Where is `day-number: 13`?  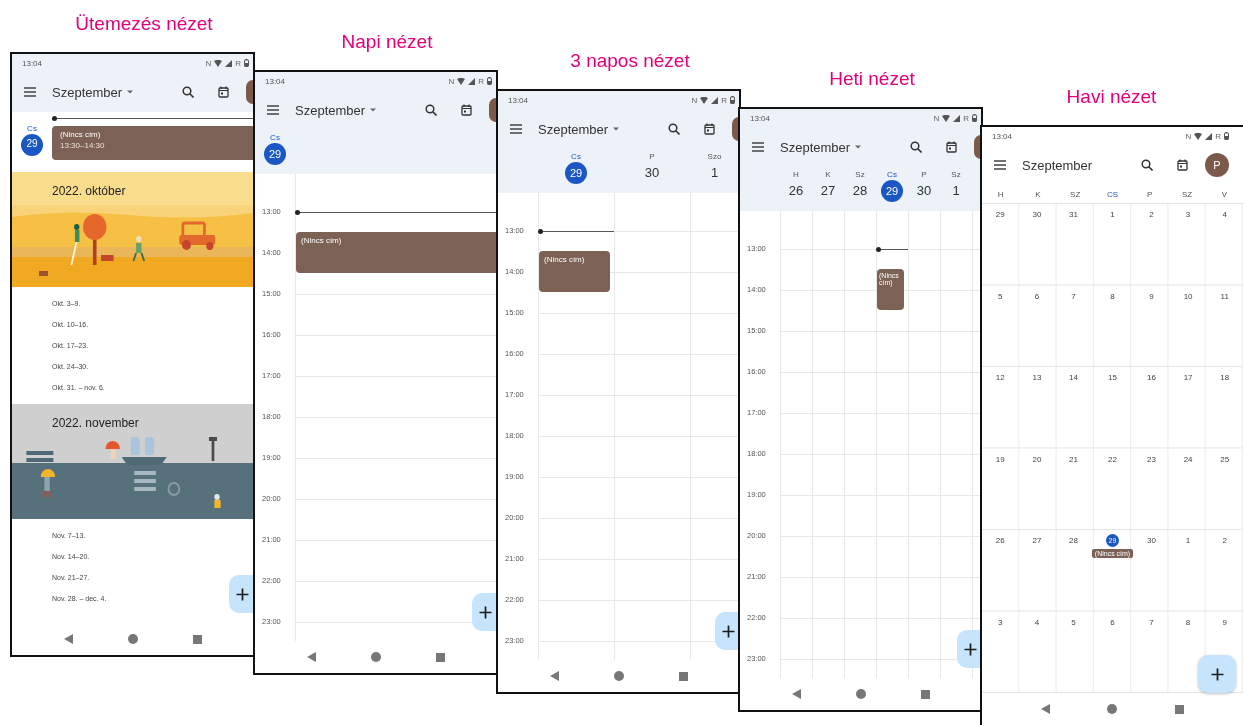 day-number: 13 is located at coordinates (1037, 377).